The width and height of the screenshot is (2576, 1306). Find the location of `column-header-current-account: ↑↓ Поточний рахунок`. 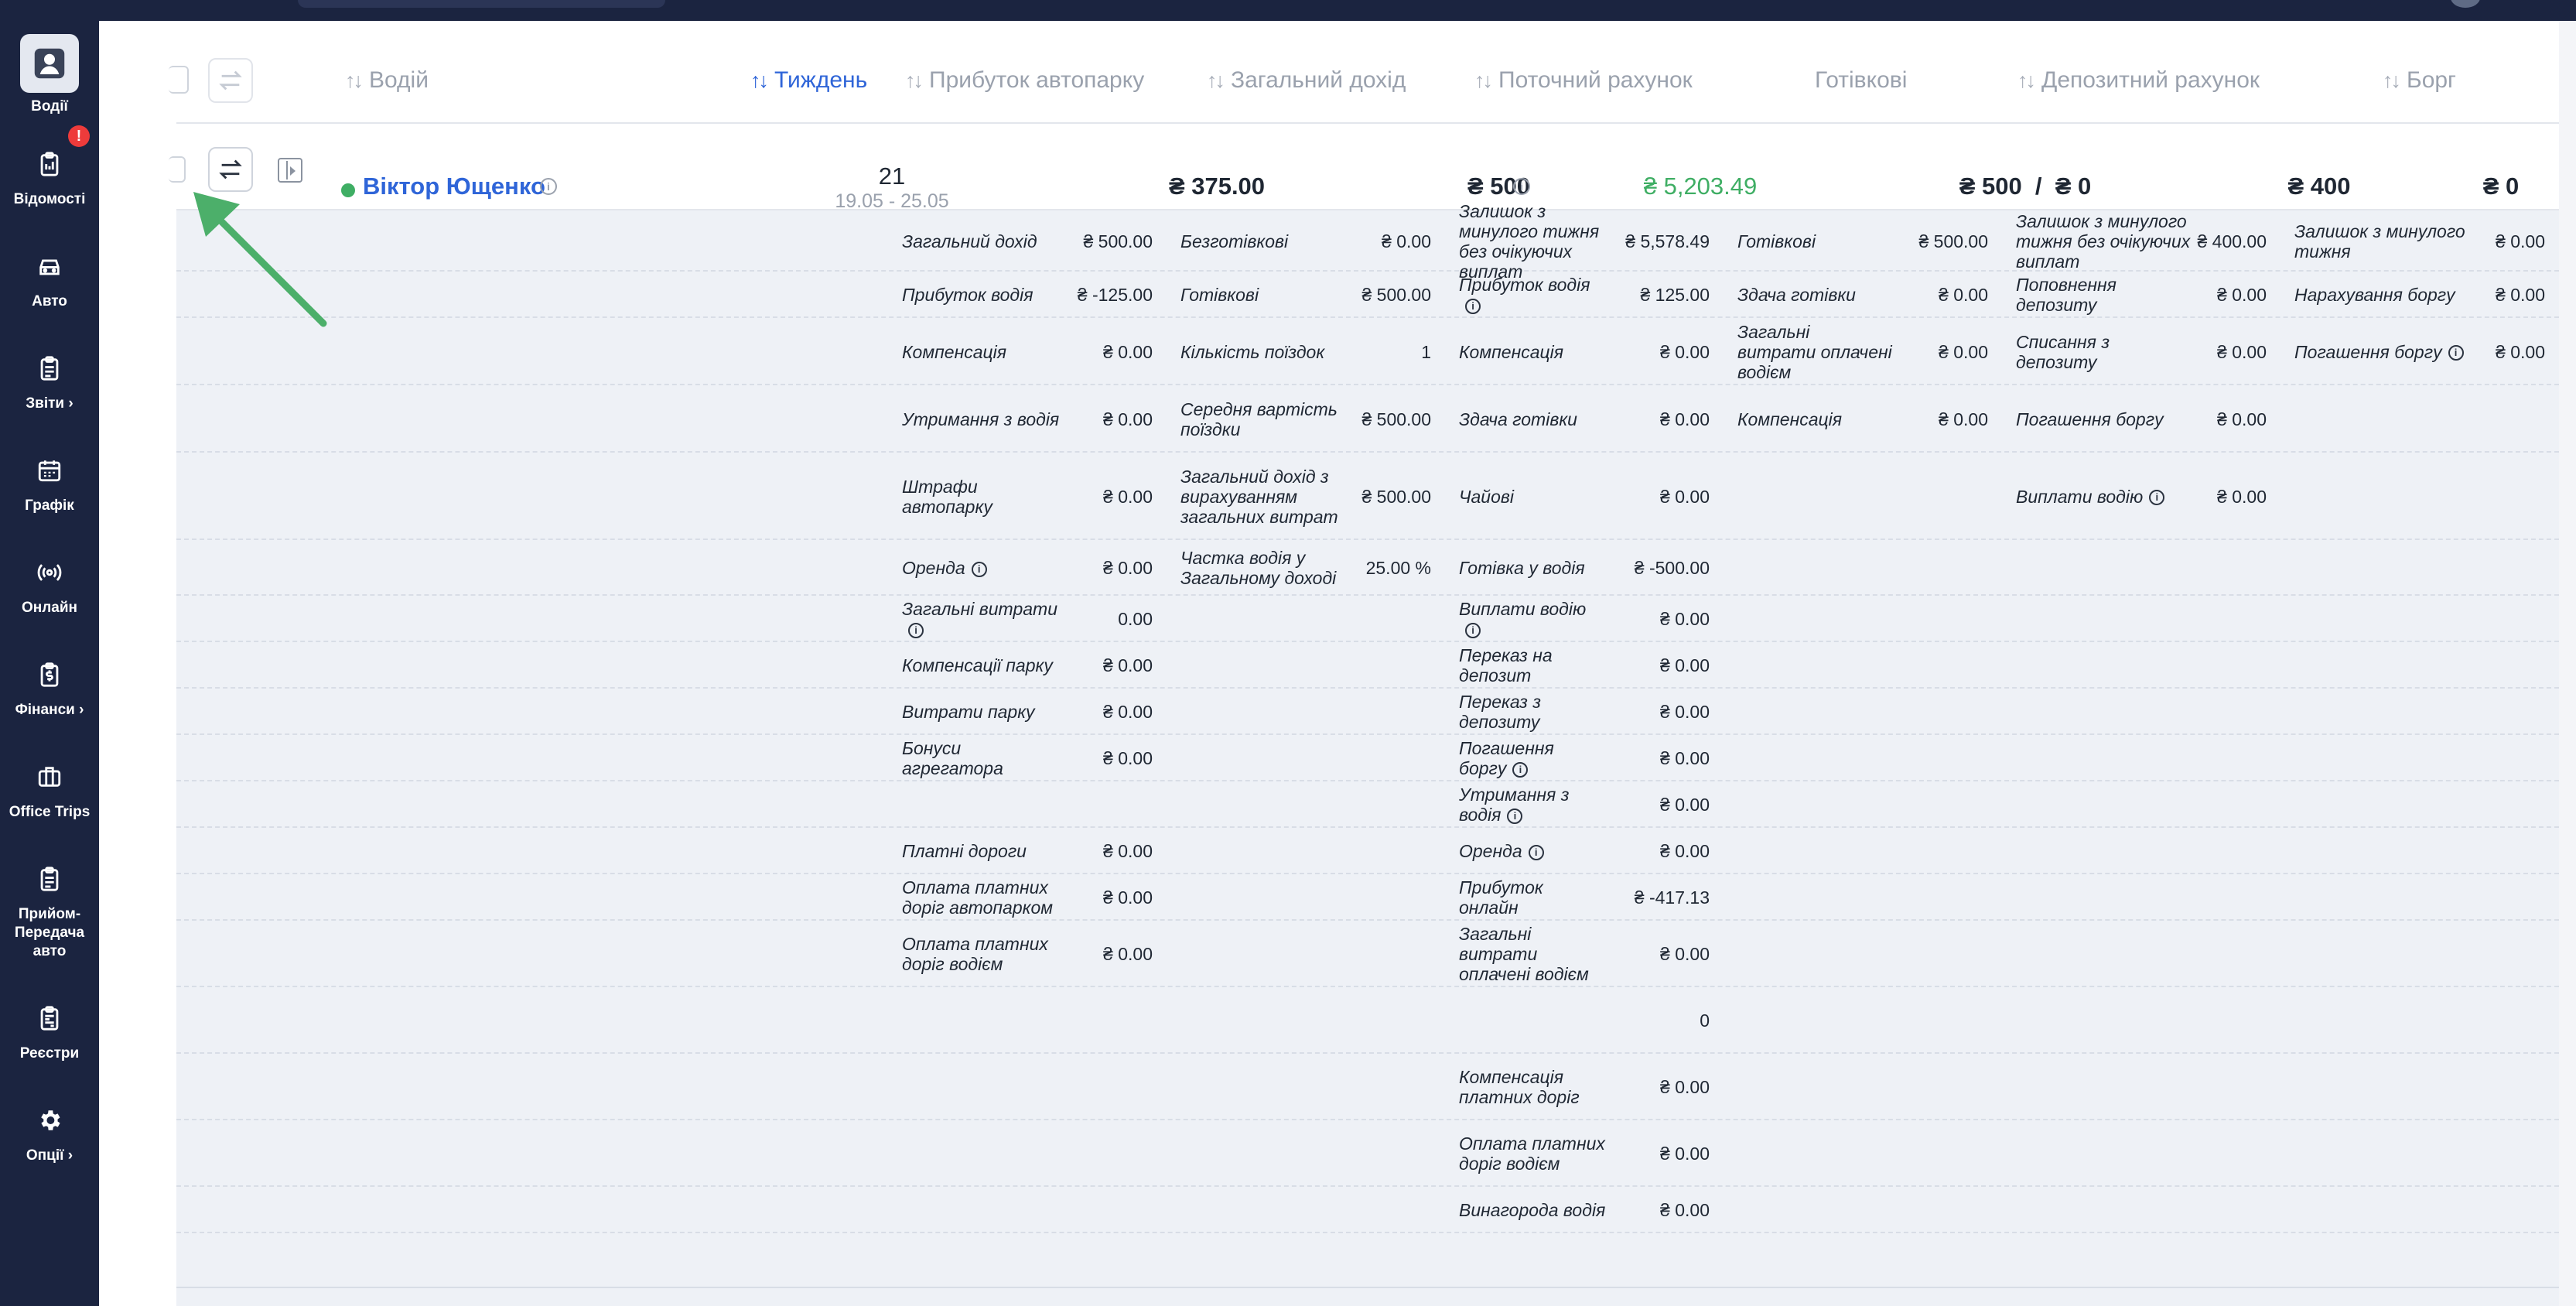

column-header-current-account: ↑↓ Поточний рахунок is located at coordinates (1583, 80).